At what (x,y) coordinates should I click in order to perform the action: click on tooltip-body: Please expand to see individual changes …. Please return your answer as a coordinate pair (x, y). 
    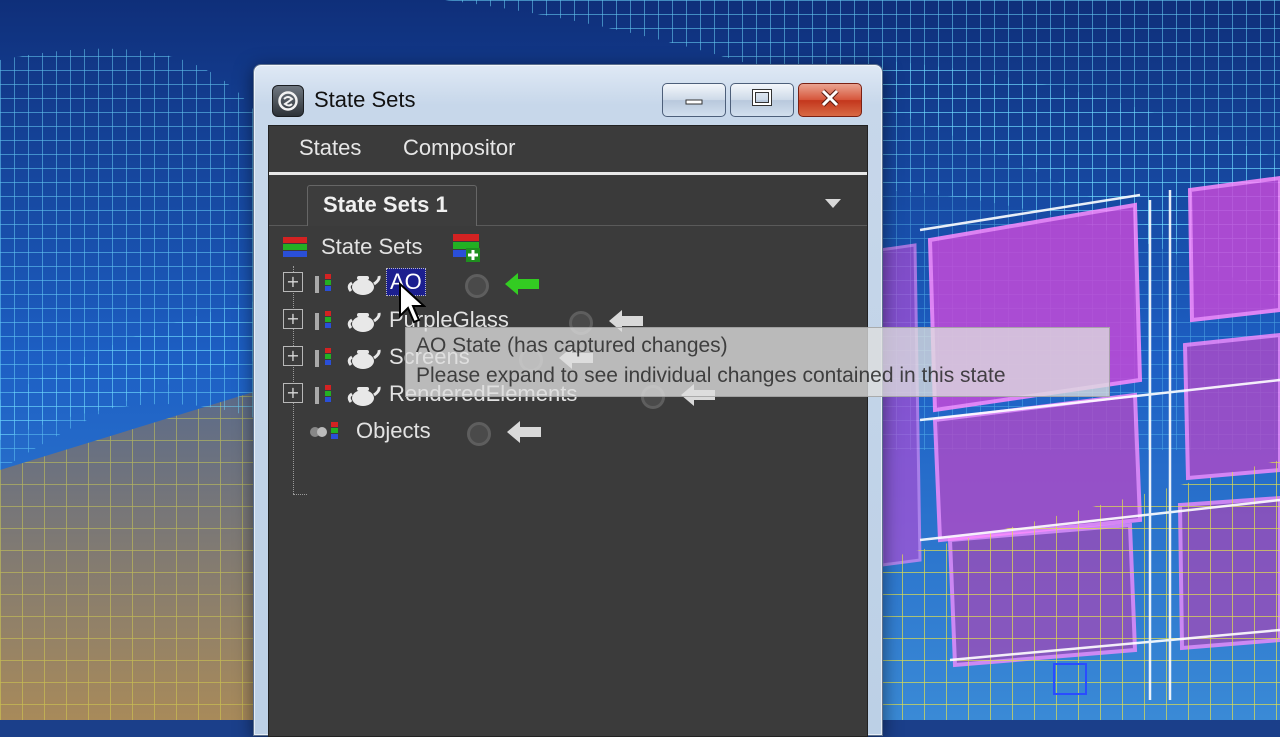
    Looking at the image, I should click on (711, 375).